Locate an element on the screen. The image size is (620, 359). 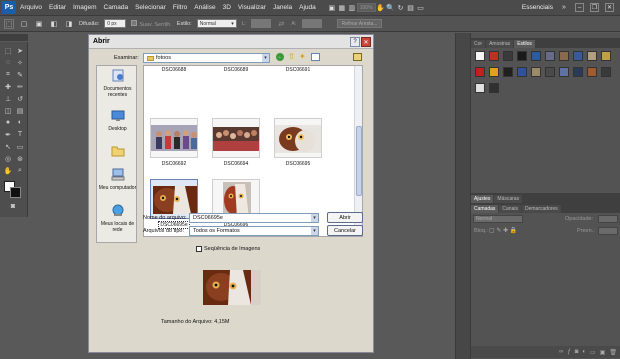
brush-icon: ✏ is located at coordinates (20, 86).